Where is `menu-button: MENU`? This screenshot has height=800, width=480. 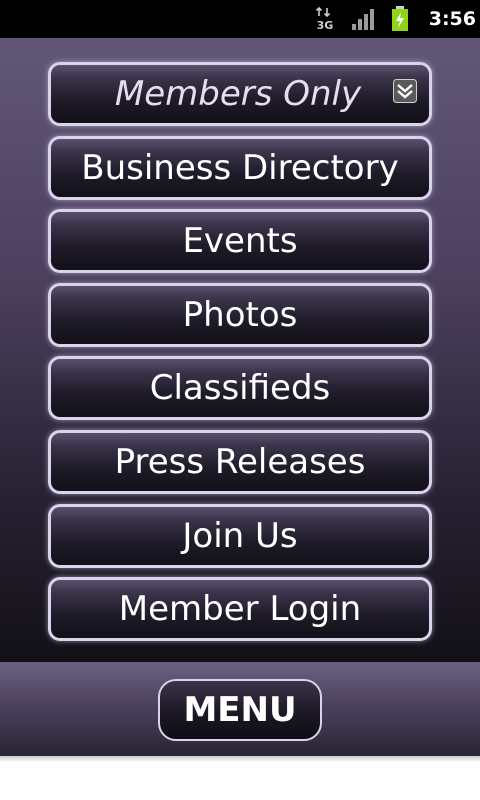
menu-button: MENU is located at coordinates (240, 710).